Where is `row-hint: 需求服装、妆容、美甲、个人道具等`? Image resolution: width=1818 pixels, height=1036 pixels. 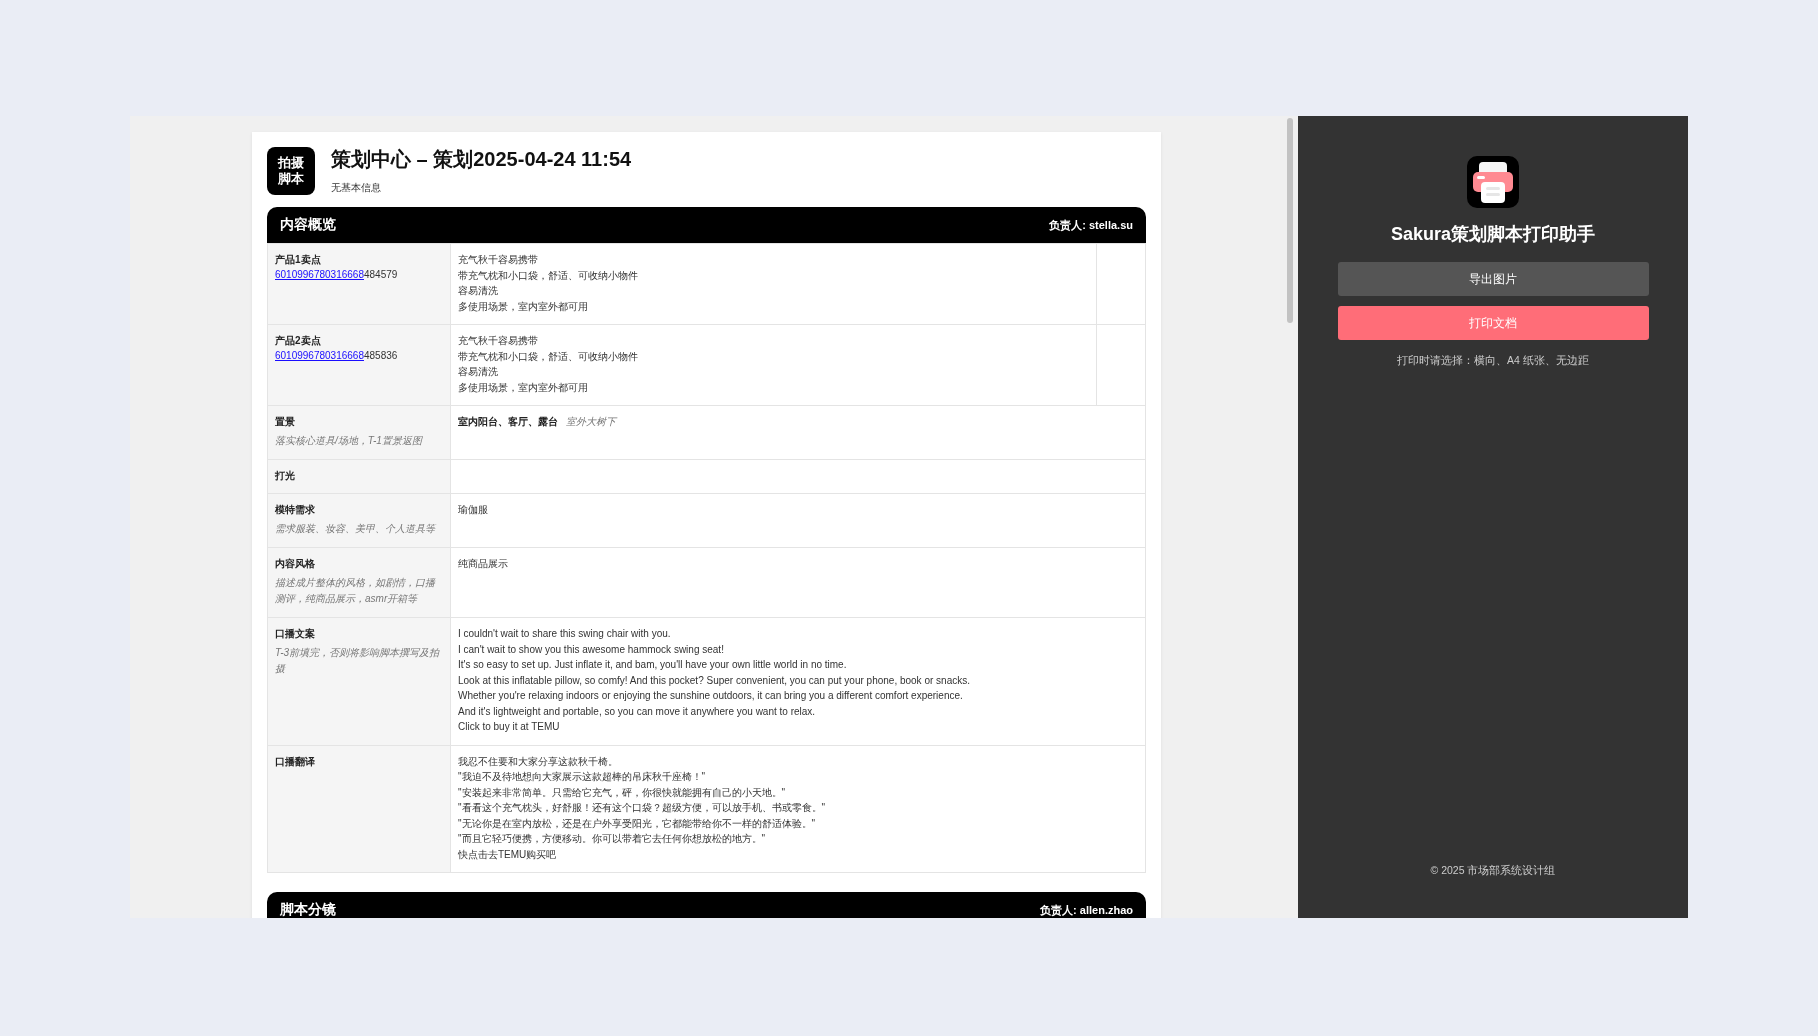 row-hint: 需求服装、妆容、美甲、个人道具等 is located at coordinates (356, 529).